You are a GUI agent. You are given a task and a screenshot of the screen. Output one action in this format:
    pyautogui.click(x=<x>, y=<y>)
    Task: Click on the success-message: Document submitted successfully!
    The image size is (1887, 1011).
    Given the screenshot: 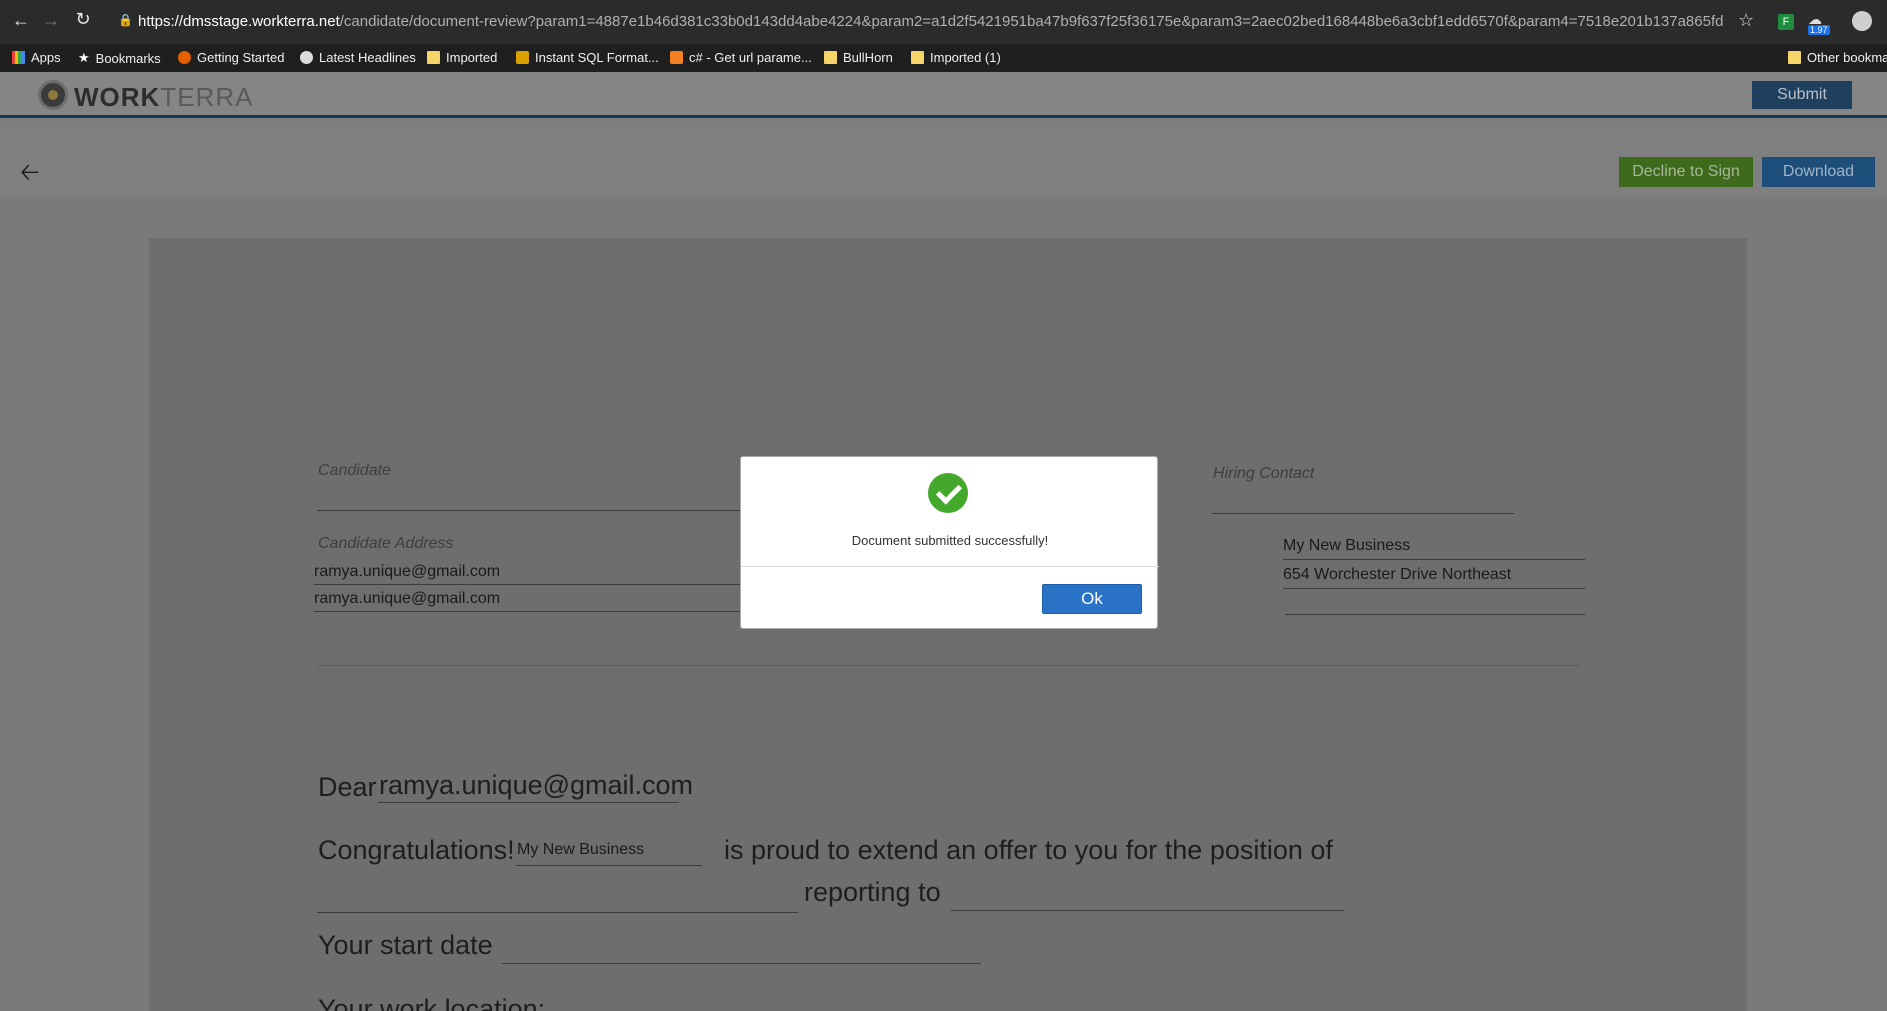 What is the action you would take?
    pyautogui.click(x=950, y=540)
    